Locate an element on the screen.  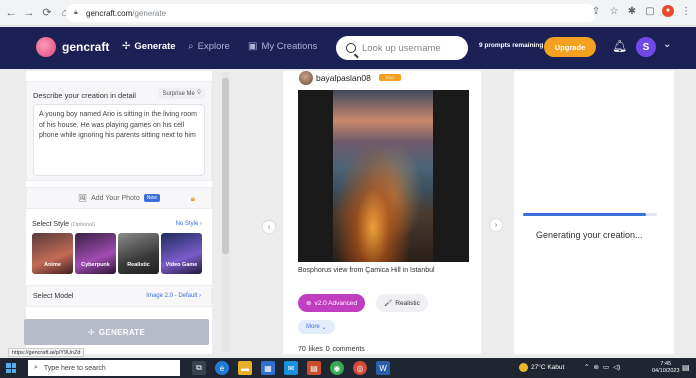
select-style-title: Select Style (Optional) is located at coordinates (63, 224).